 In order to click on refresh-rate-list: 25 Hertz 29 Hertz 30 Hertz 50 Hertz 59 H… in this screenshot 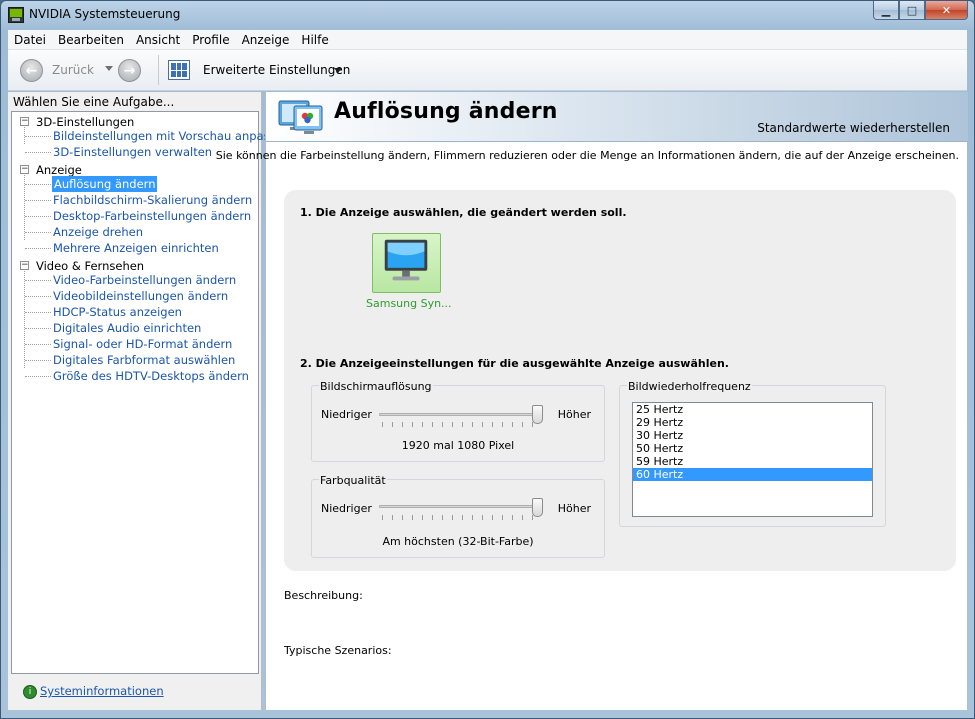, I will do `click(752, 459)`.